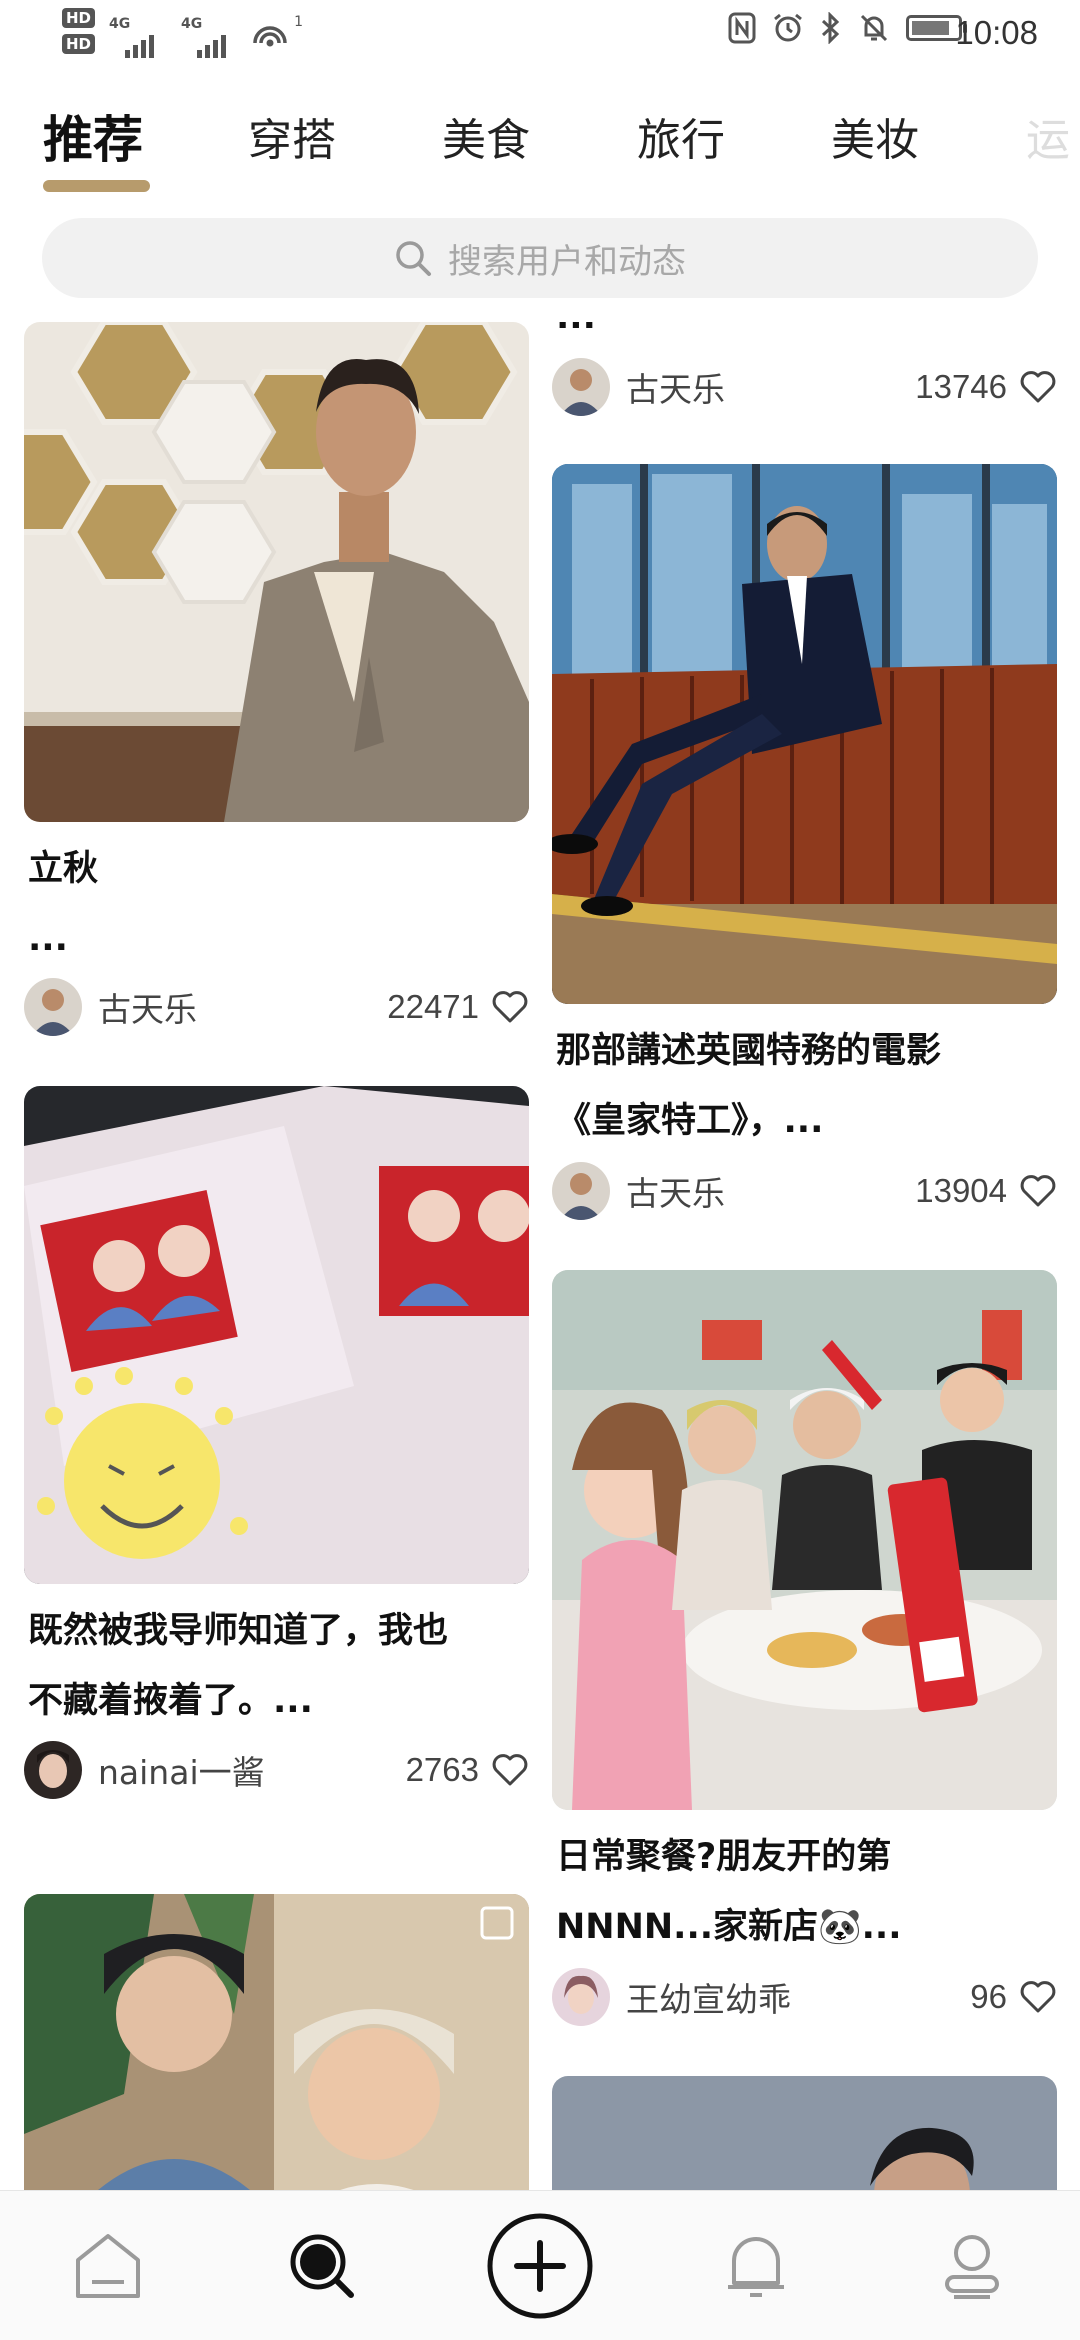 This screenshot has width=1080, height=2340. What do you see at coordinates (875, 136) in the screenshot?
I see `tab-beauty: 美妆` at bounding box center [875, 136].